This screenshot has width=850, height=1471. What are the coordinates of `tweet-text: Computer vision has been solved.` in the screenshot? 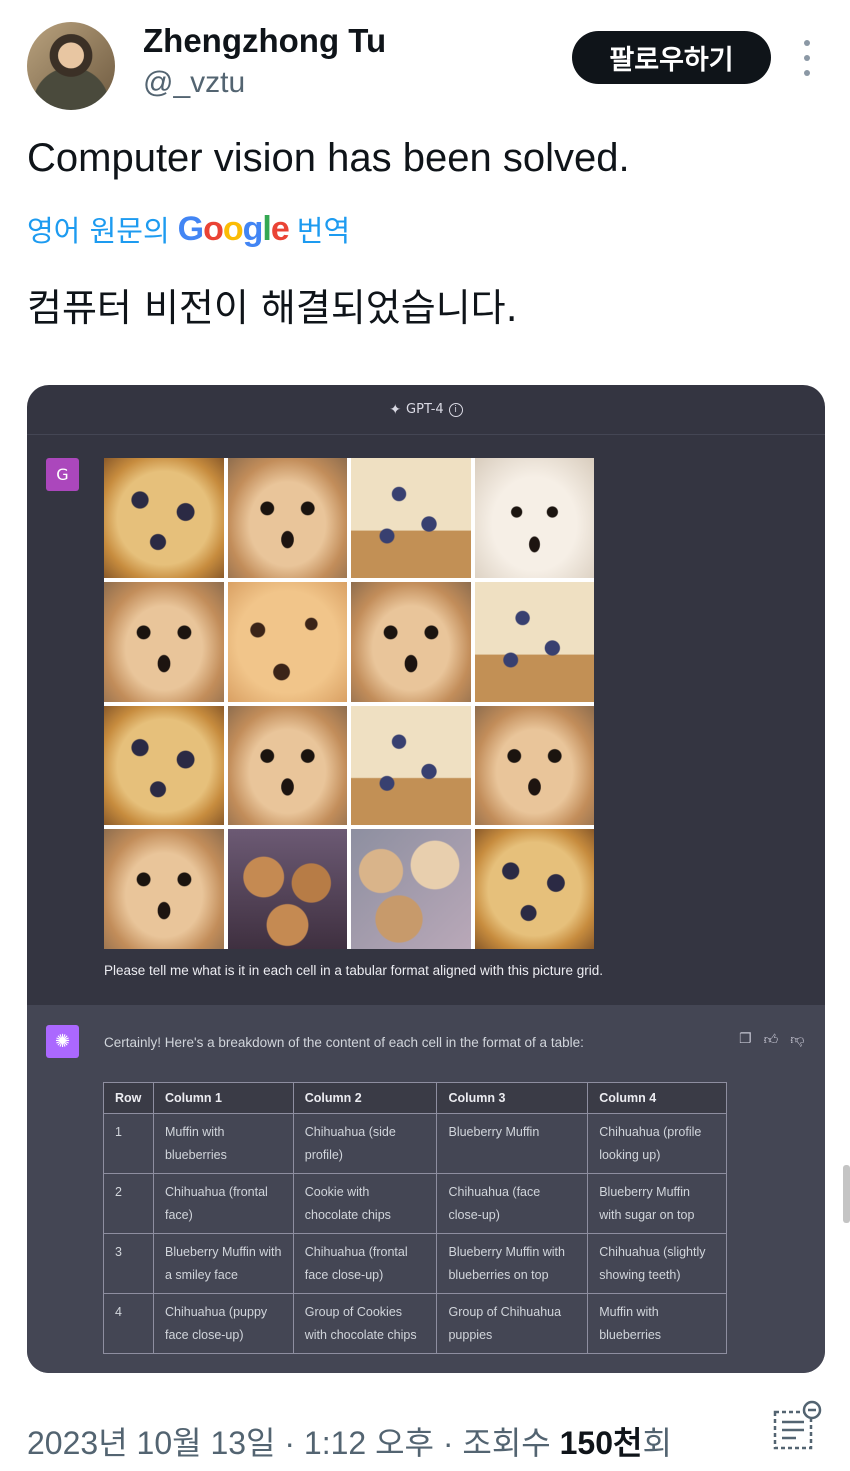 It's located at (328, 158).